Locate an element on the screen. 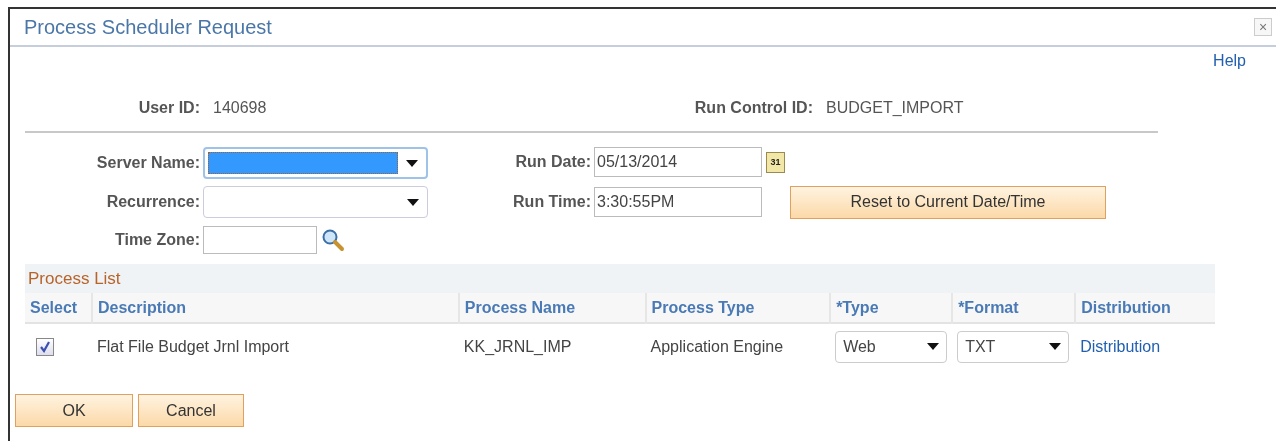  calendar-icon: 31 is located at coordinates (775, 162).